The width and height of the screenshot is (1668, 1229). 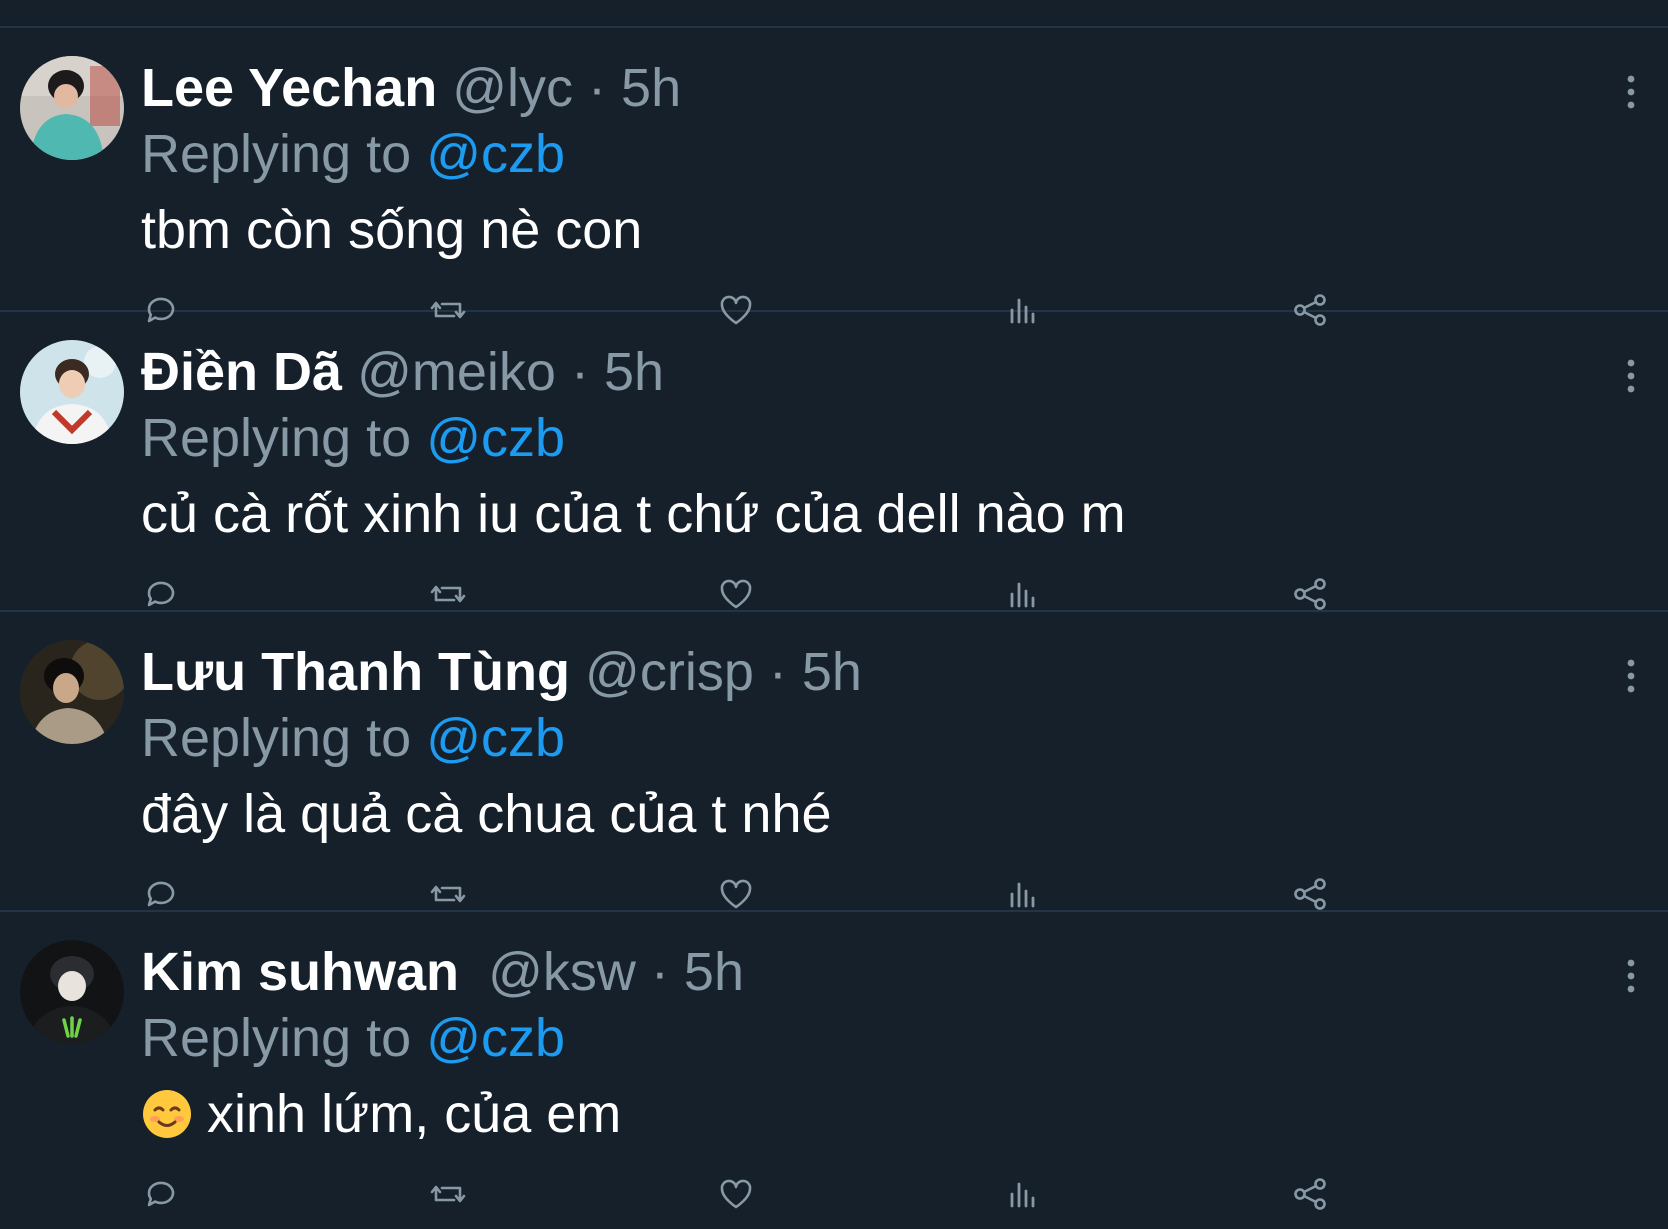 What do you see at coordinates (669, 672) in the screenshot?
I see `user-handle: @crisp` at bounding box center [669, 672].